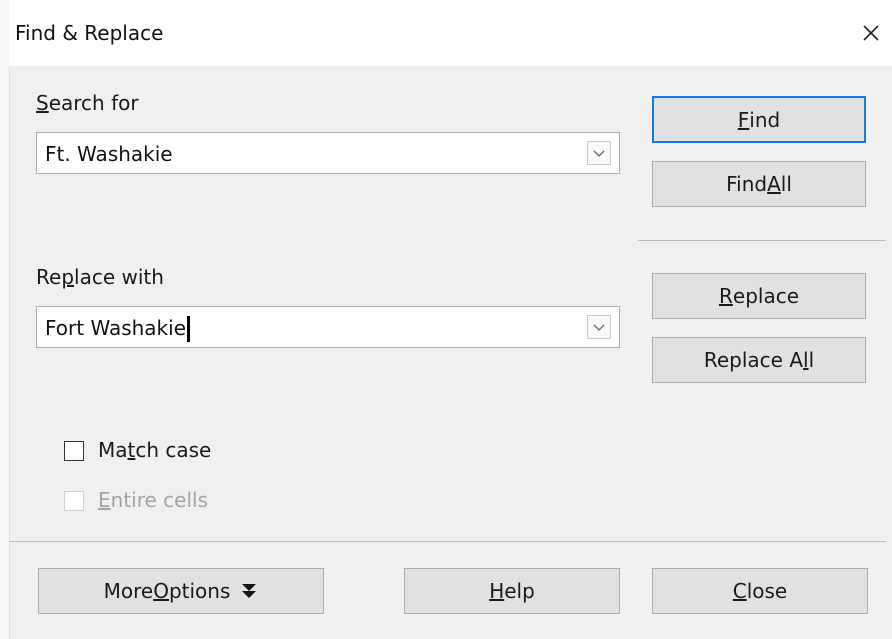 This screenshot has height=639, width=892. I want to click on footer-divider, so click(447, 541).